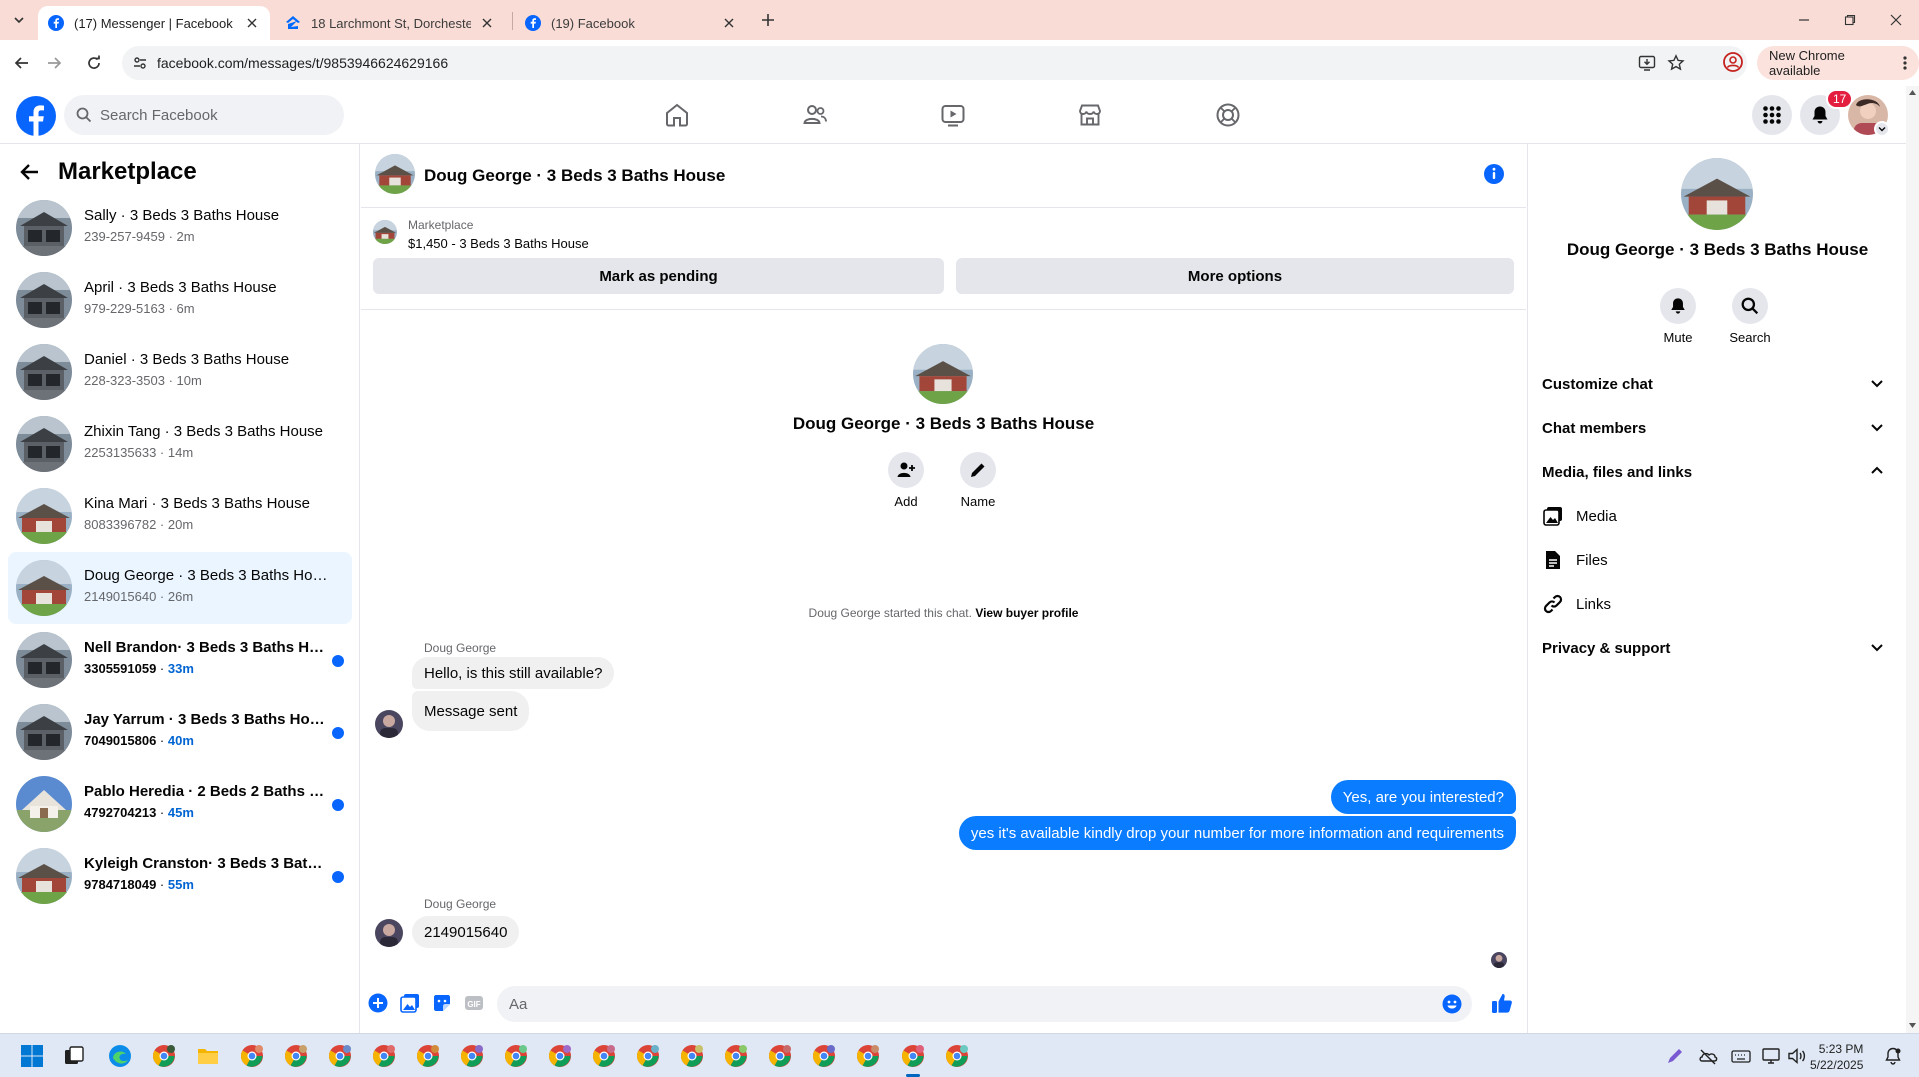  I want to click on incoming-message: Hello, is this still available?, so click(513, 673).